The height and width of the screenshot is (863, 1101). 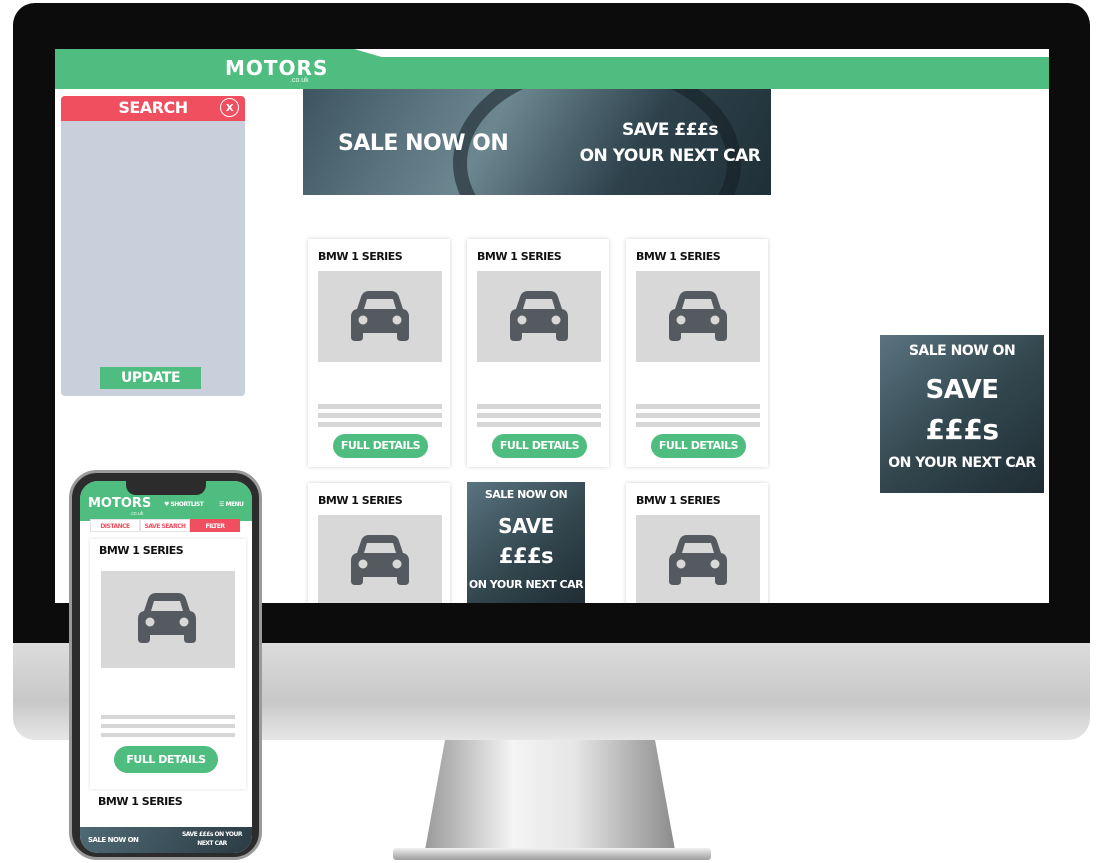 What do you see at coordinates (962, 463) in the screenshot?
I see `side-banner-line4: ON YOUR NEXT CAR` at bounding box center [962, 463].